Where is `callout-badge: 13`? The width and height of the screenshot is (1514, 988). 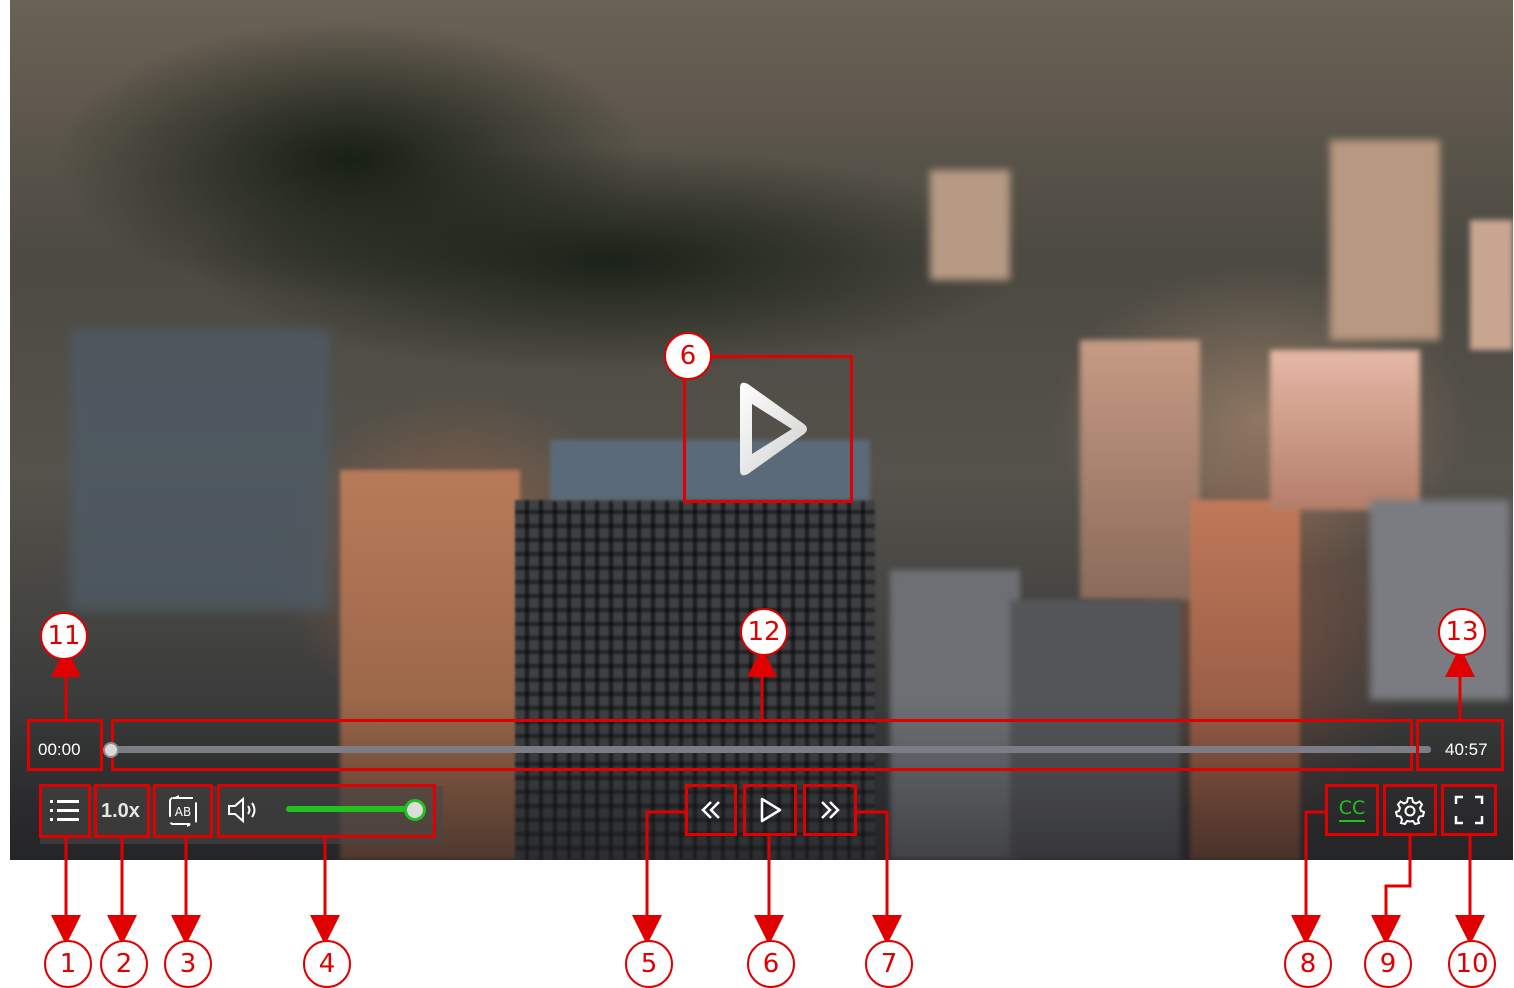
callout-badge: 13 is located at coordinates (1462, 632).